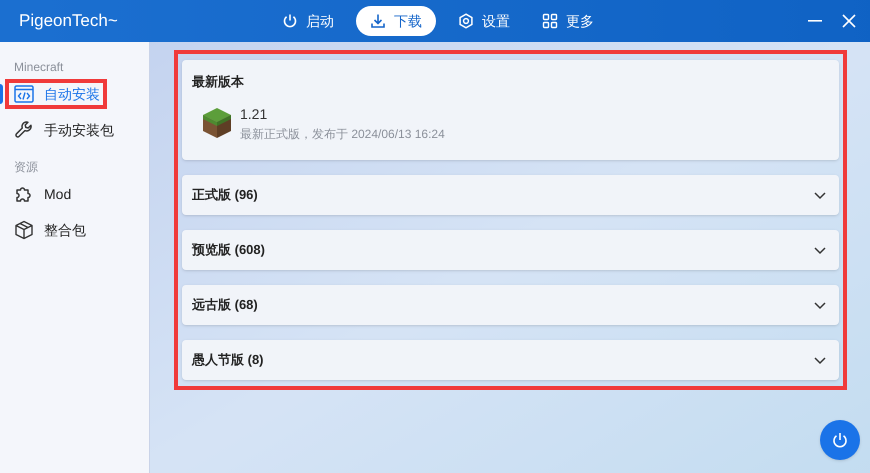 Image resolution: width=870 pixels, height=473 pixels. I want to click on version-number: 1.21, so click(254, 114).